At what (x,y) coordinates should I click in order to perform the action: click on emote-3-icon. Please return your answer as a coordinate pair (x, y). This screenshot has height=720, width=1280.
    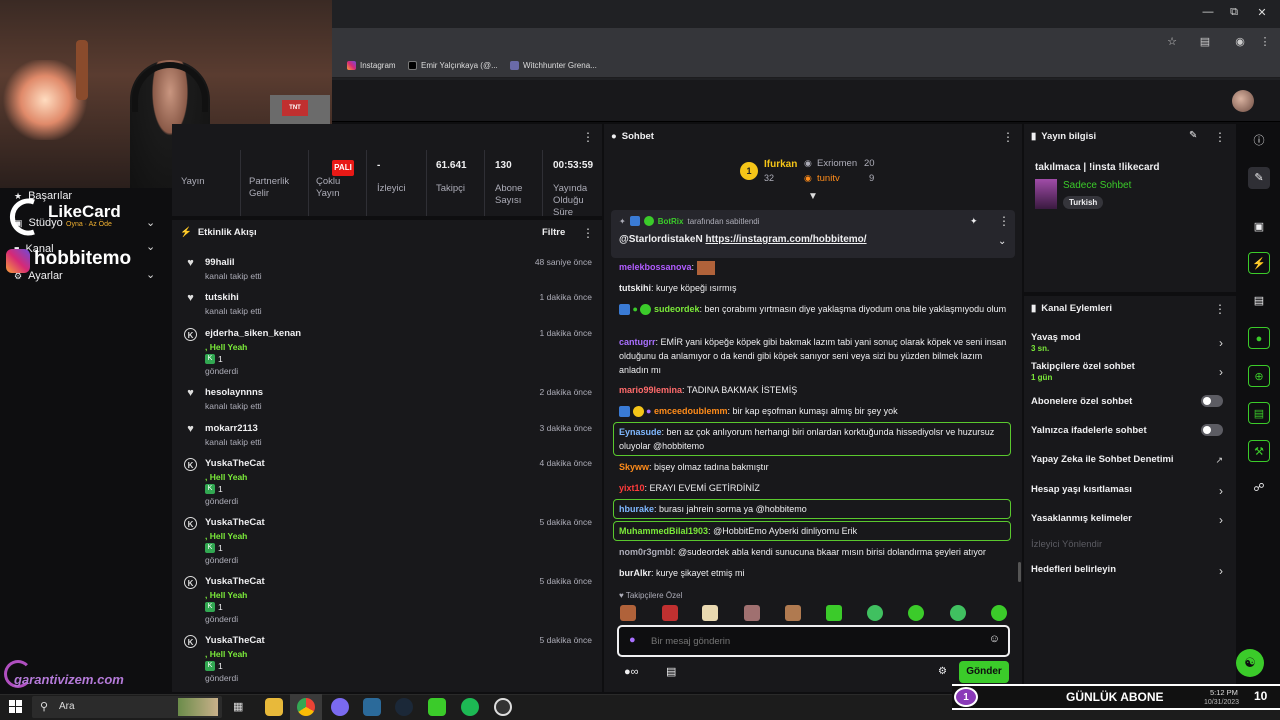
    Looking at the image, I should click on (710, 613).